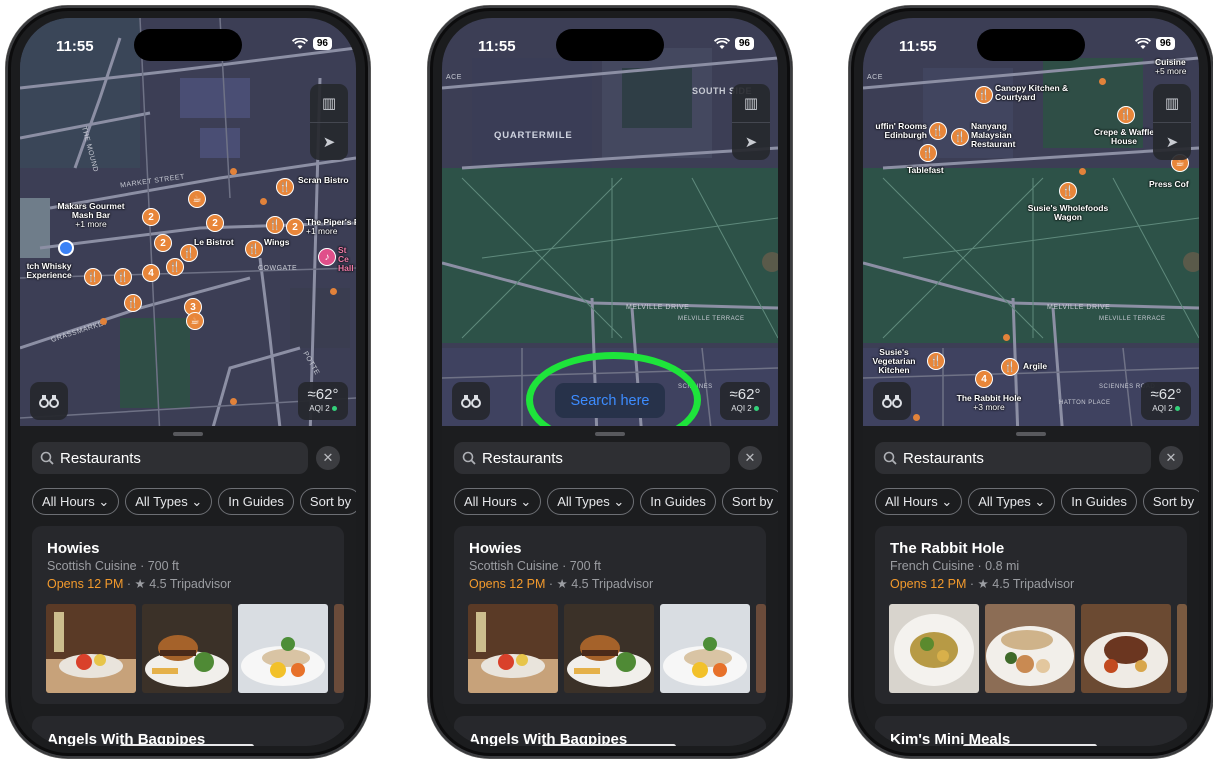 The width and height of the screenshot is (1213, 761). Describe the element at coordinates (943, 458) in the screenshot. I see `search-query: Restaurants` at that location.